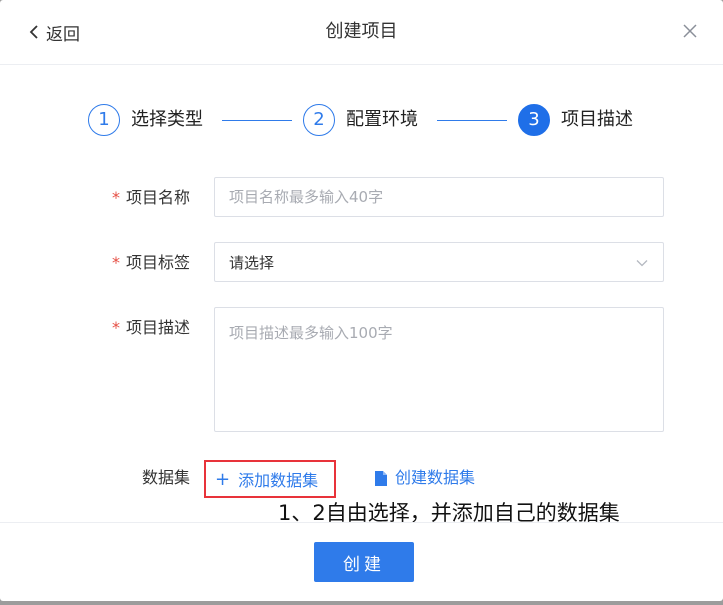 The image size is (723, 605). What do you see at coordinates (157, 327) in the screenshot?
I see `project-description-label-text: 项目描述` at bounding box center [157, 327].